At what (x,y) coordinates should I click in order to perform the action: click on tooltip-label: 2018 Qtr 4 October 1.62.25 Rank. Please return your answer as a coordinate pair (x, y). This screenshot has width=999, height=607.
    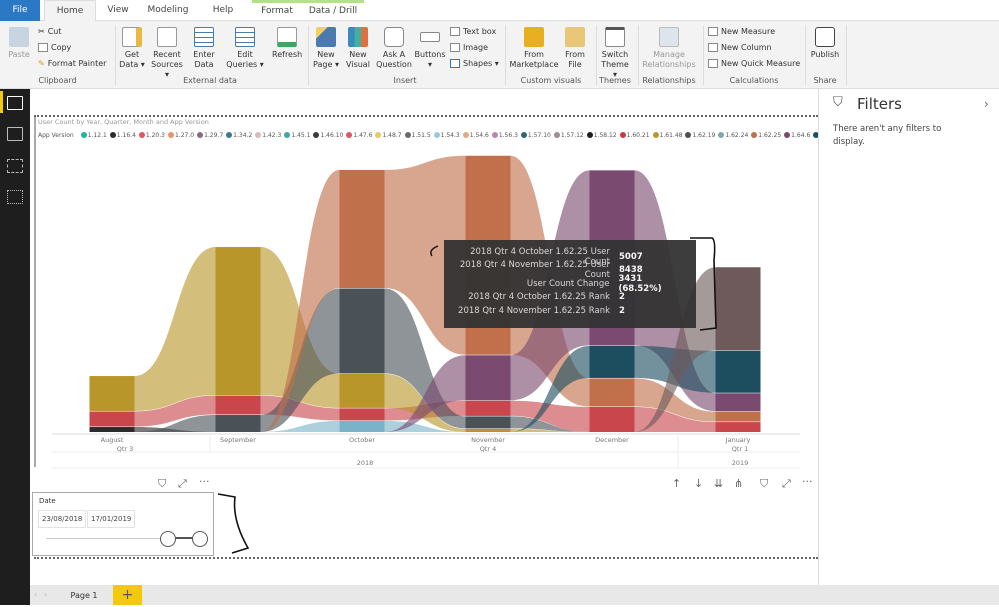
    Looking at the image, I should click on (539, 297).